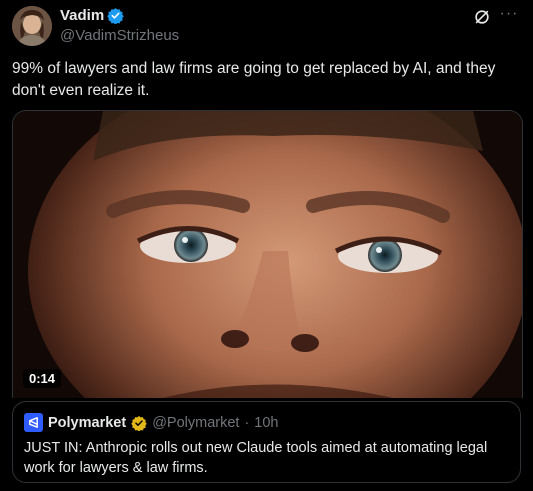 The image size is (533, 491). What do you see at coordinates (509, 16) in the screenshot?
I see `more-options-button: ···` at bounding box center [509, 16].